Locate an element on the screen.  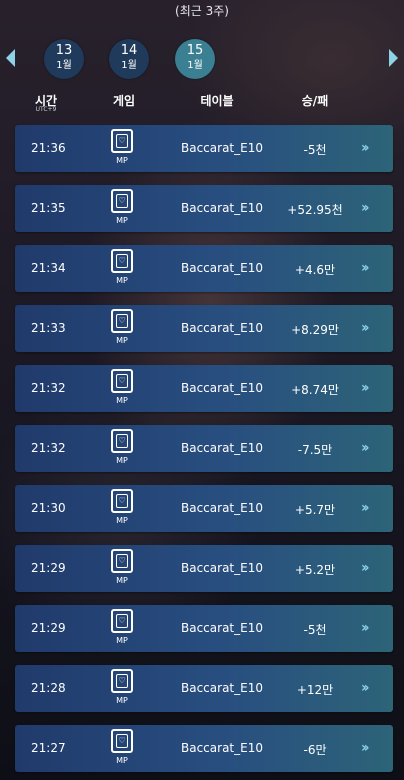
header-result: 승/패 is located at coordinates (315, 101).